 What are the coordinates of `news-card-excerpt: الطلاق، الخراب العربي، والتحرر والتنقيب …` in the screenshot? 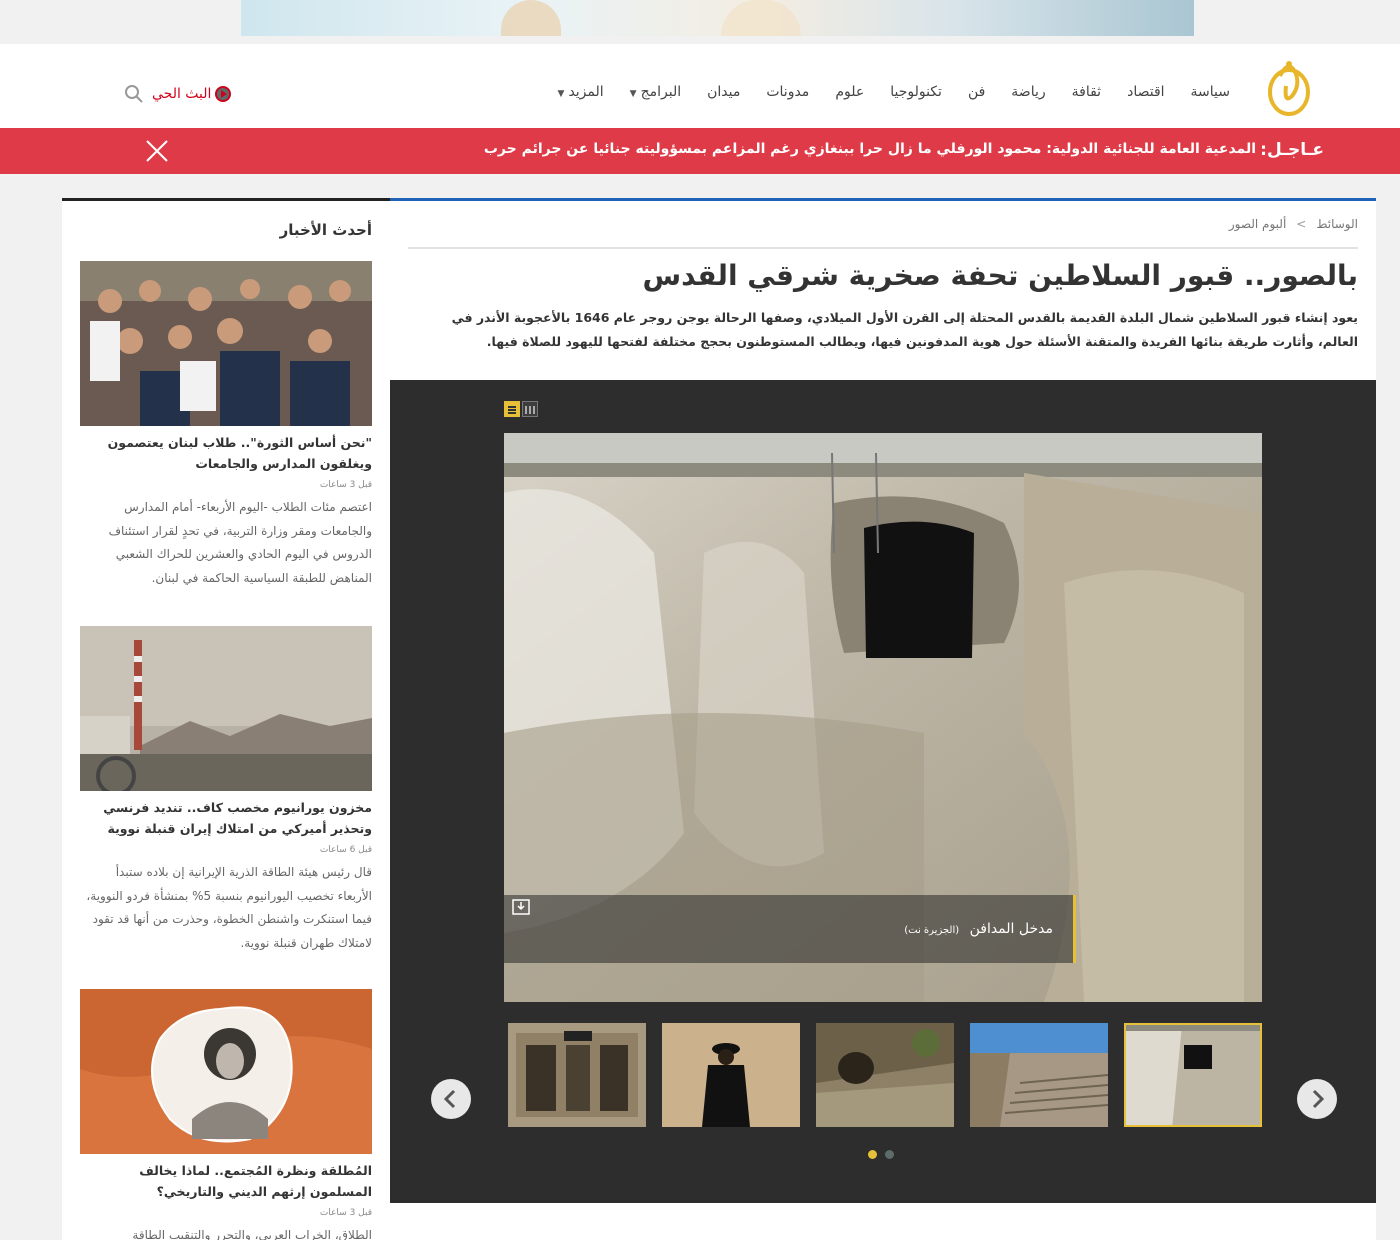 It's located at (252, 1234).